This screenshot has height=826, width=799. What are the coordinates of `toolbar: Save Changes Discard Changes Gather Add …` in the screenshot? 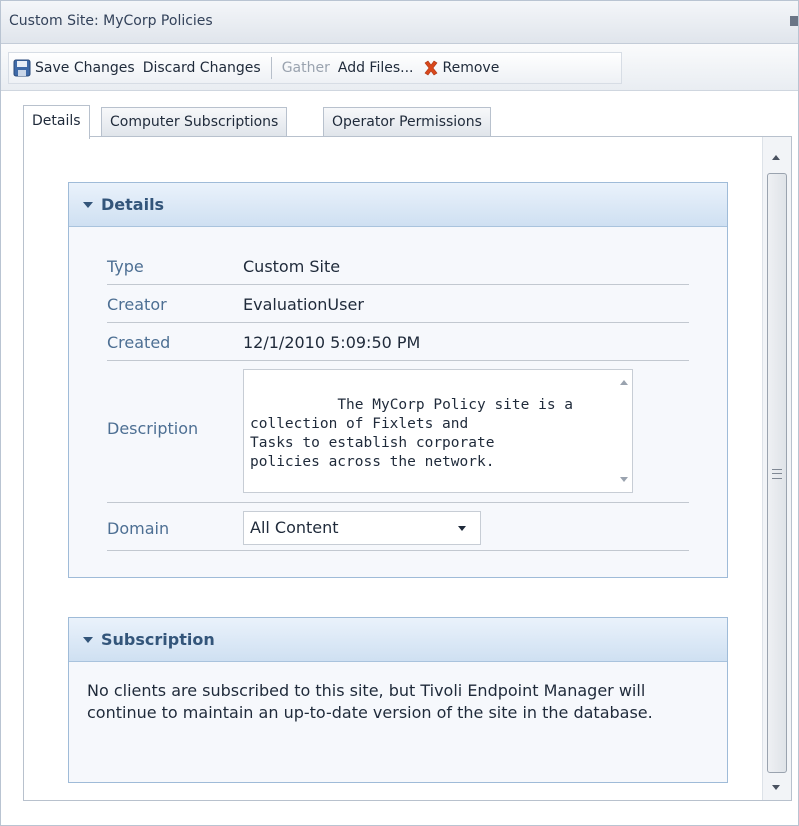 It's located at (399, 67).